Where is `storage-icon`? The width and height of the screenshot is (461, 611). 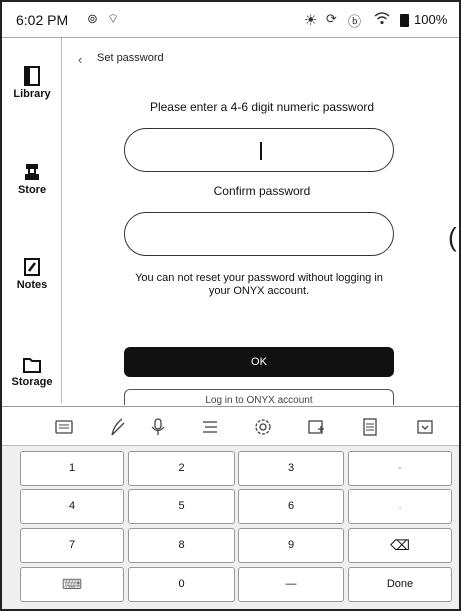 storage-icon is located at coordinates (32, 365).